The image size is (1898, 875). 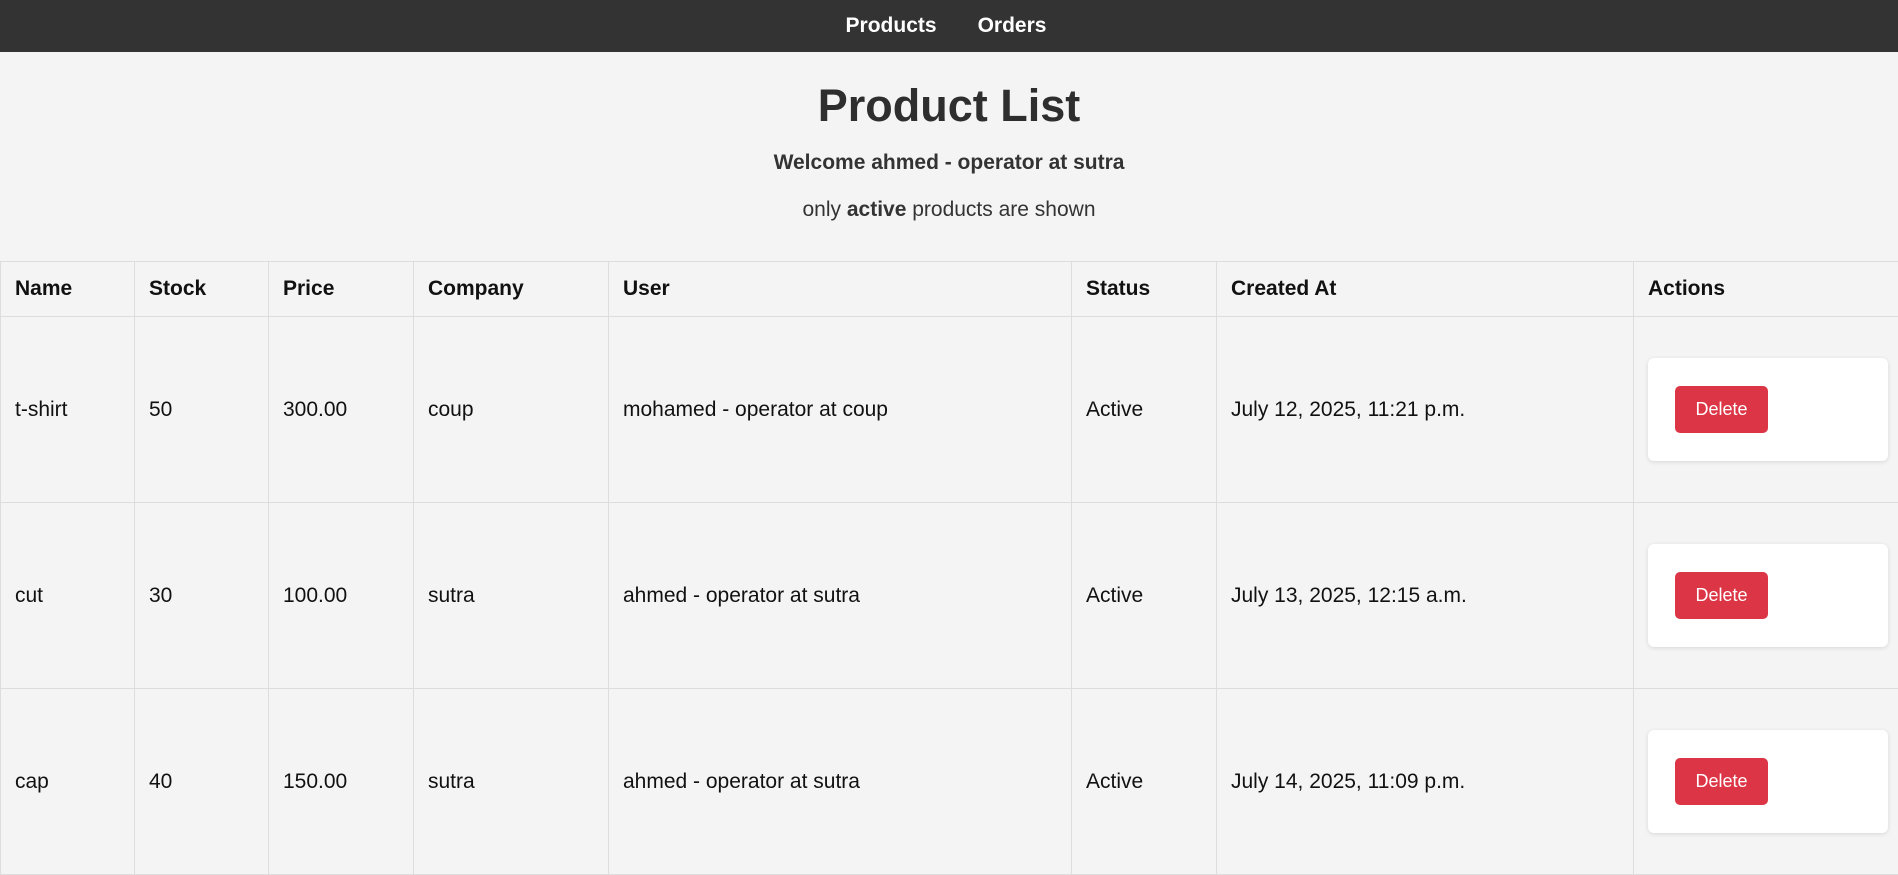 I want to click on notice-prefix: only, so click(x=824, y=209).